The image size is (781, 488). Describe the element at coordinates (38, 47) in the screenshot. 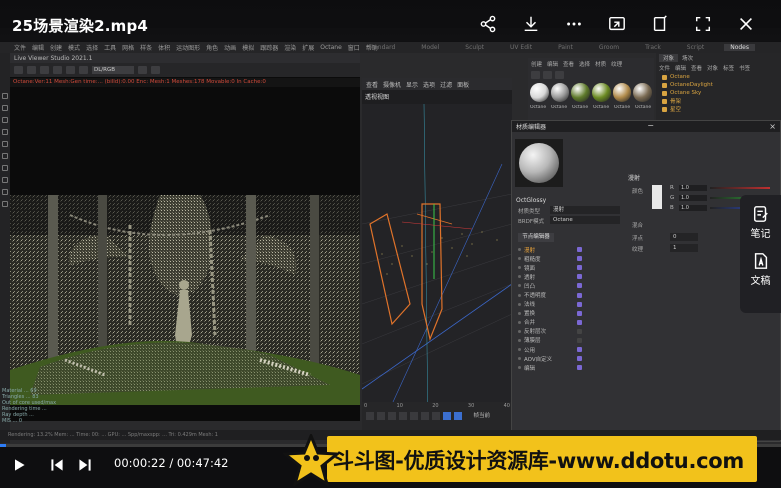

I see `menu-item: 编辑` at that location.